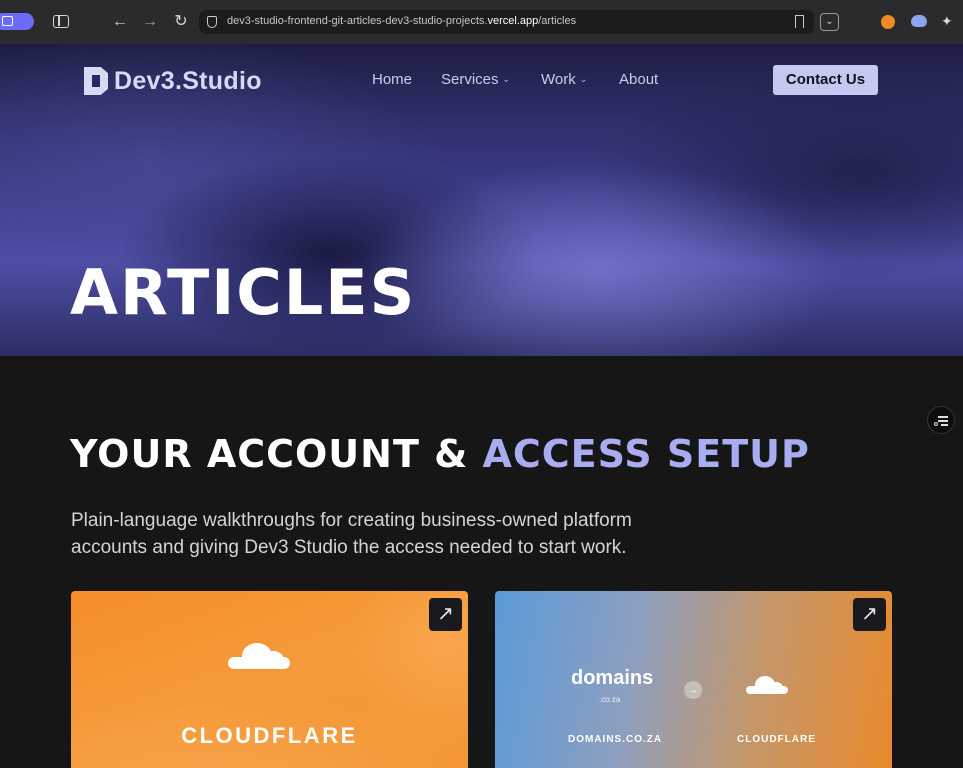  What do you see at coordinates (776, 739) in the screenshot?
I see `card-label-right: CLOUDFLARE` at bounding box center [776, 739].